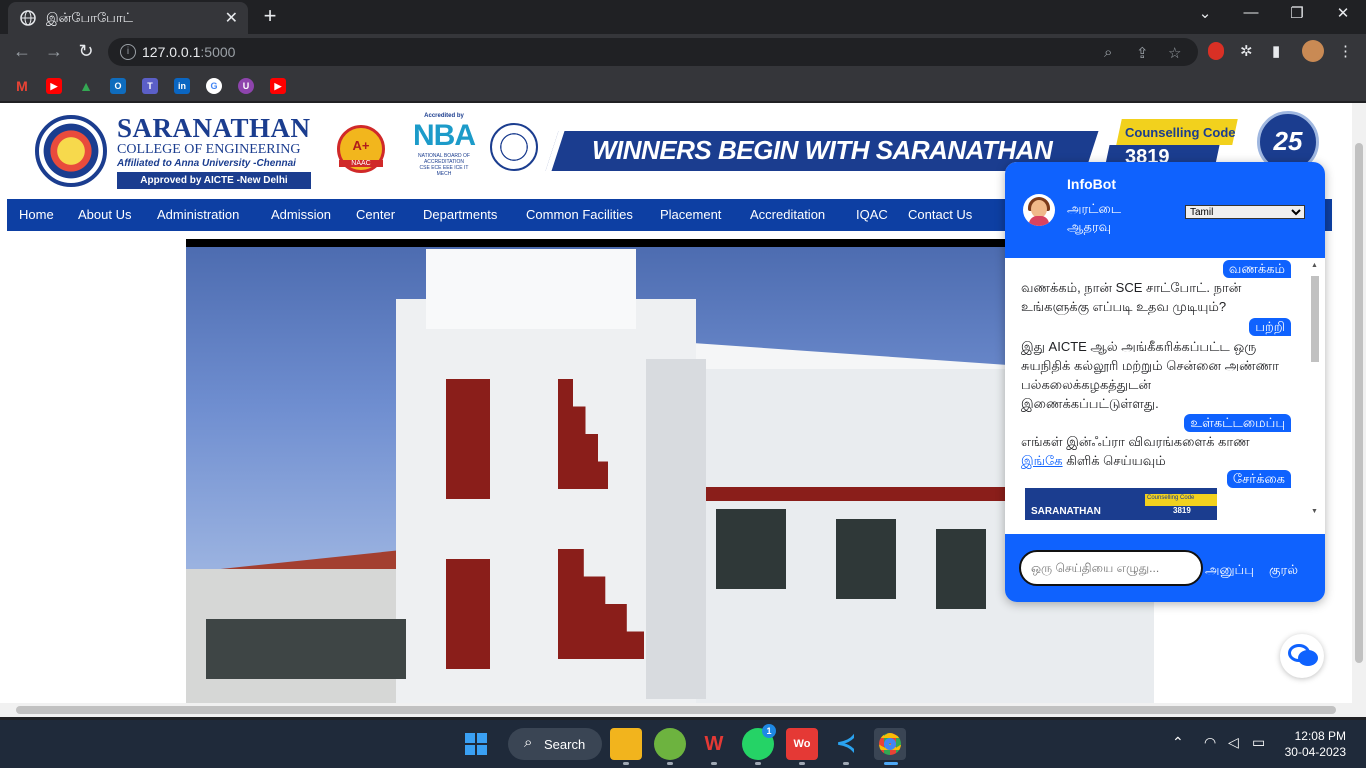 Image resolution: width=1366 pixels, height=768 pixels. Describe the element at coordinates (128, 52) in the screenshot. I see `site-info-icon: i` at that location.